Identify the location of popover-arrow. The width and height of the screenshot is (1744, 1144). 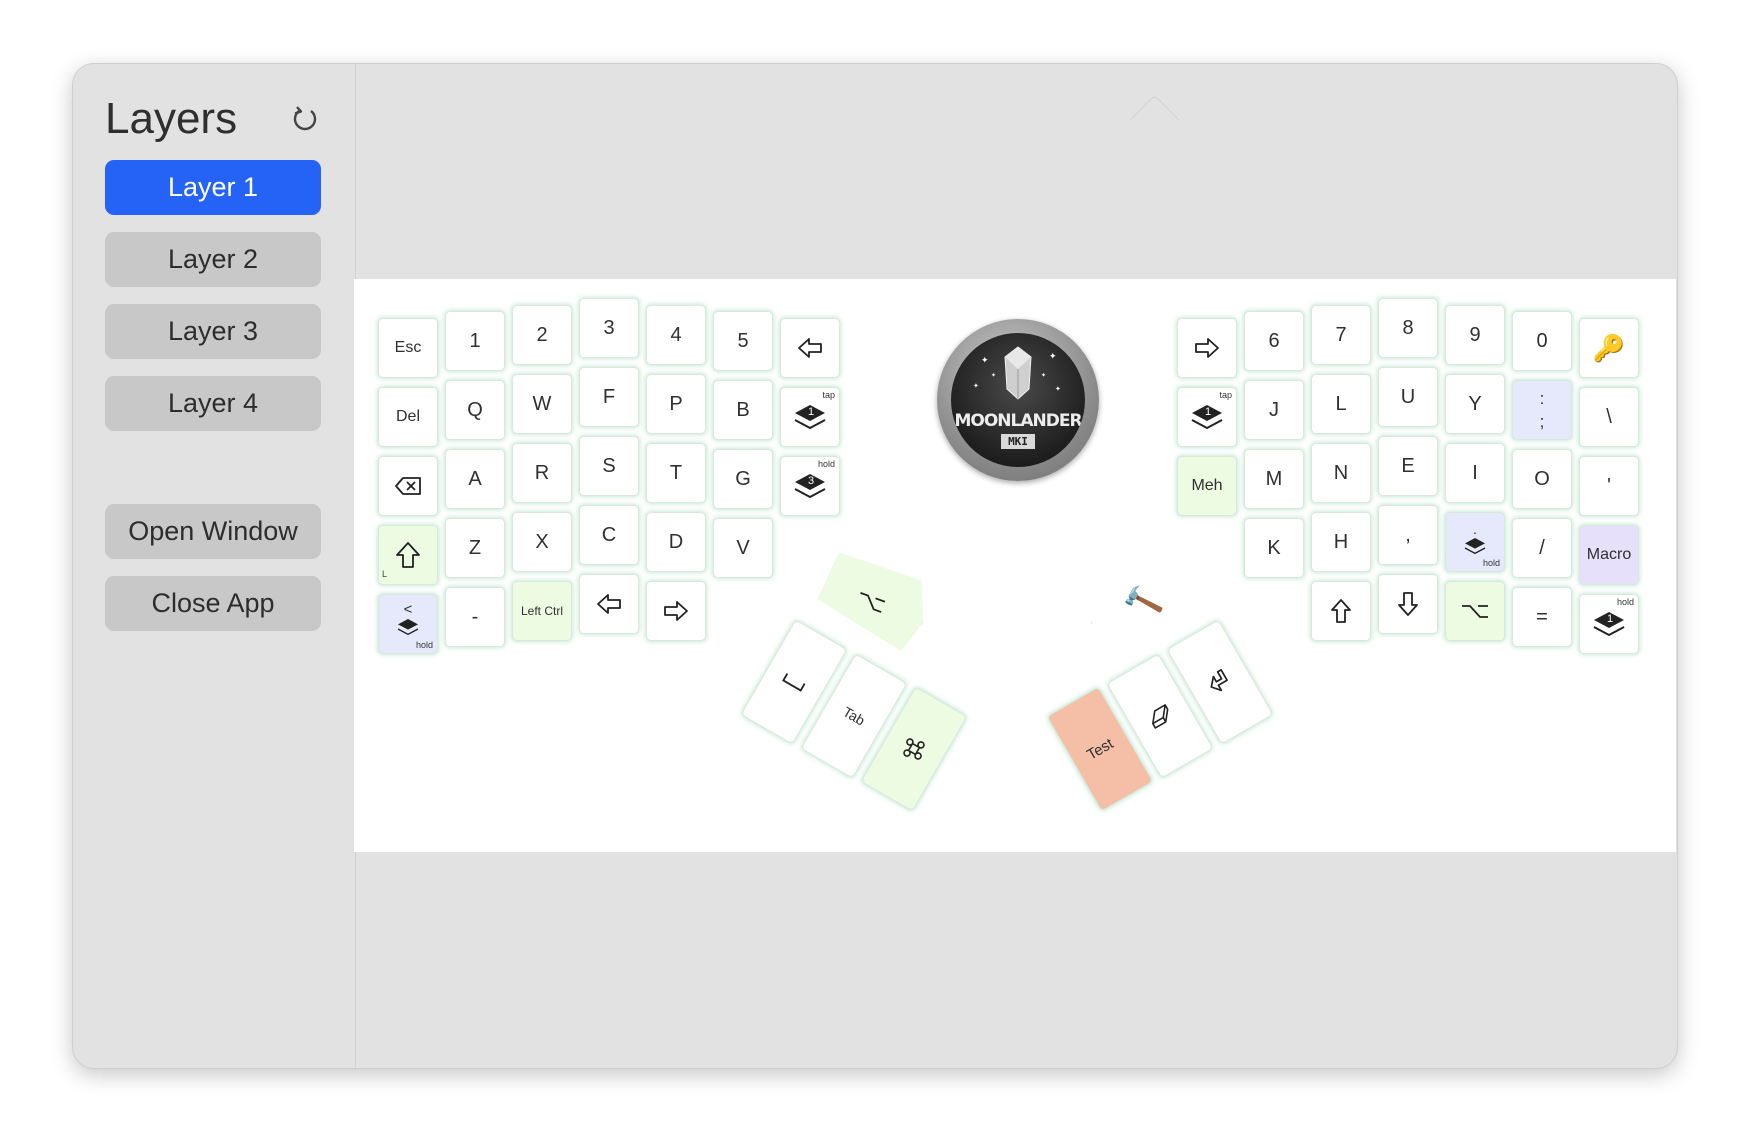
(1154, 119).